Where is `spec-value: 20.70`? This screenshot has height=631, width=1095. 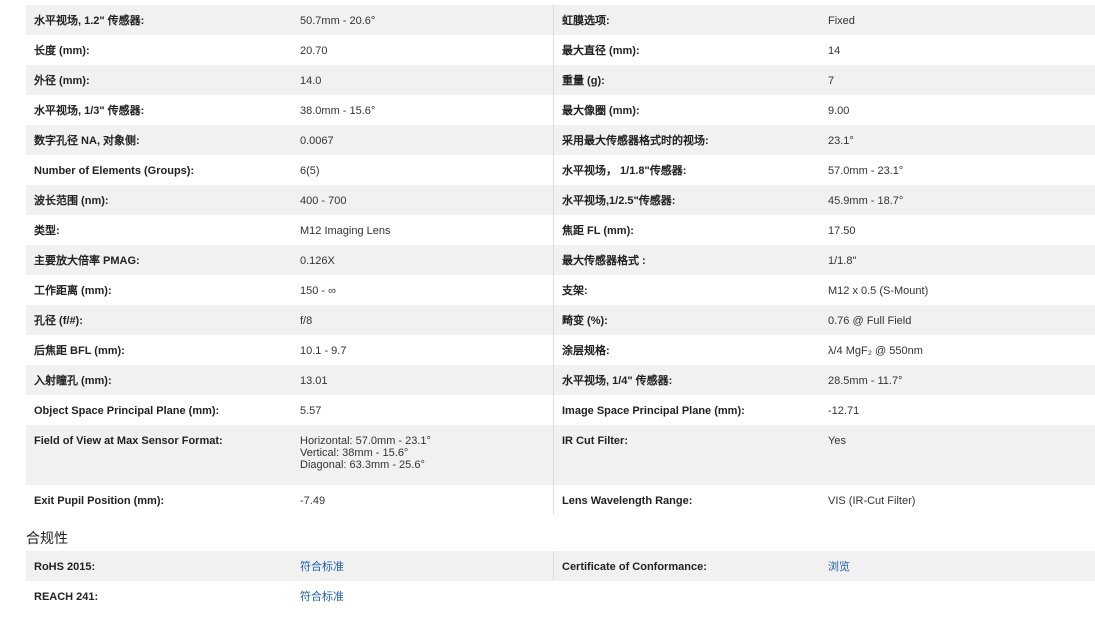 spec-value: 20.70 is located at coordinates (423, 50).